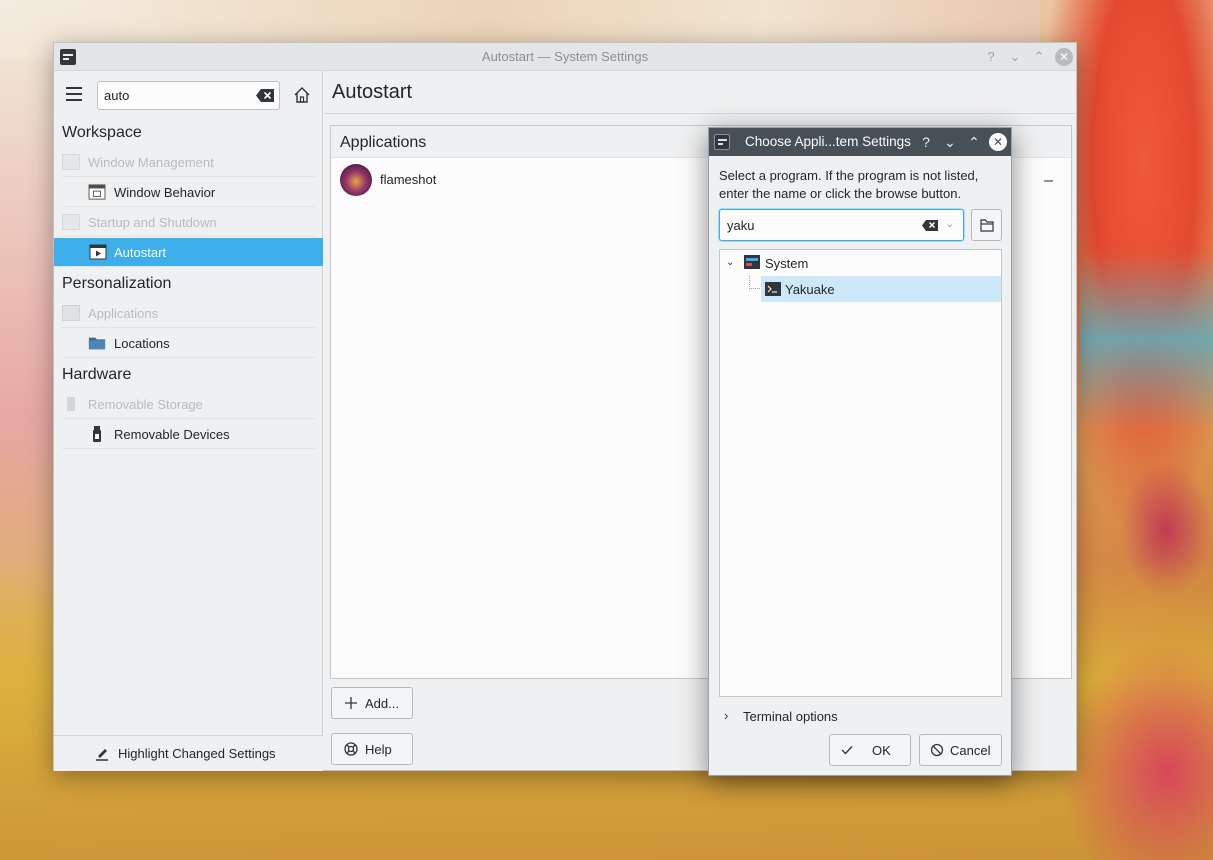 This screenshot has width=1213, height=860. I want to click on terminal-options-label: Terminal options, so click(790, 716).